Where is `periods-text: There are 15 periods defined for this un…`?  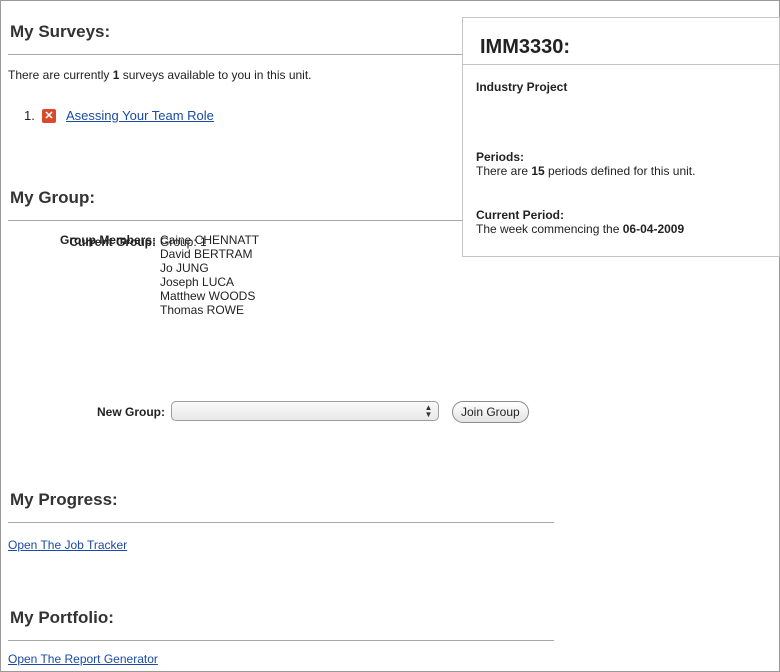
periods-text: There are 15 periods defined for this un… is located at coordinates (585, 171).